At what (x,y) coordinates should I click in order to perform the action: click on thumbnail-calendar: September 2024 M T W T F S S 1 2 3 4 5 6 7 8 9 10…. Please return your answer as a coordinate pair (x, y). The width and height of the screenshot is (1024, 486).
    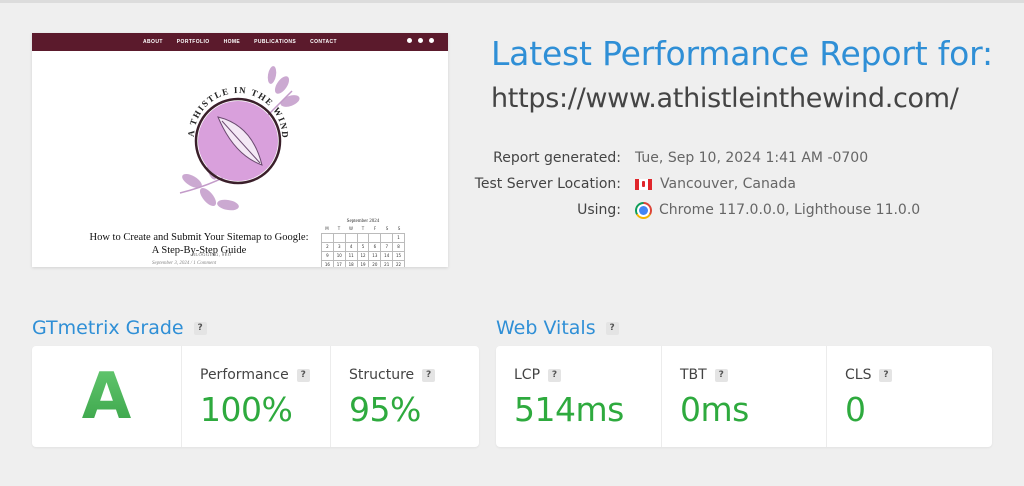
    Looking at the image, I should click on (363, 243).